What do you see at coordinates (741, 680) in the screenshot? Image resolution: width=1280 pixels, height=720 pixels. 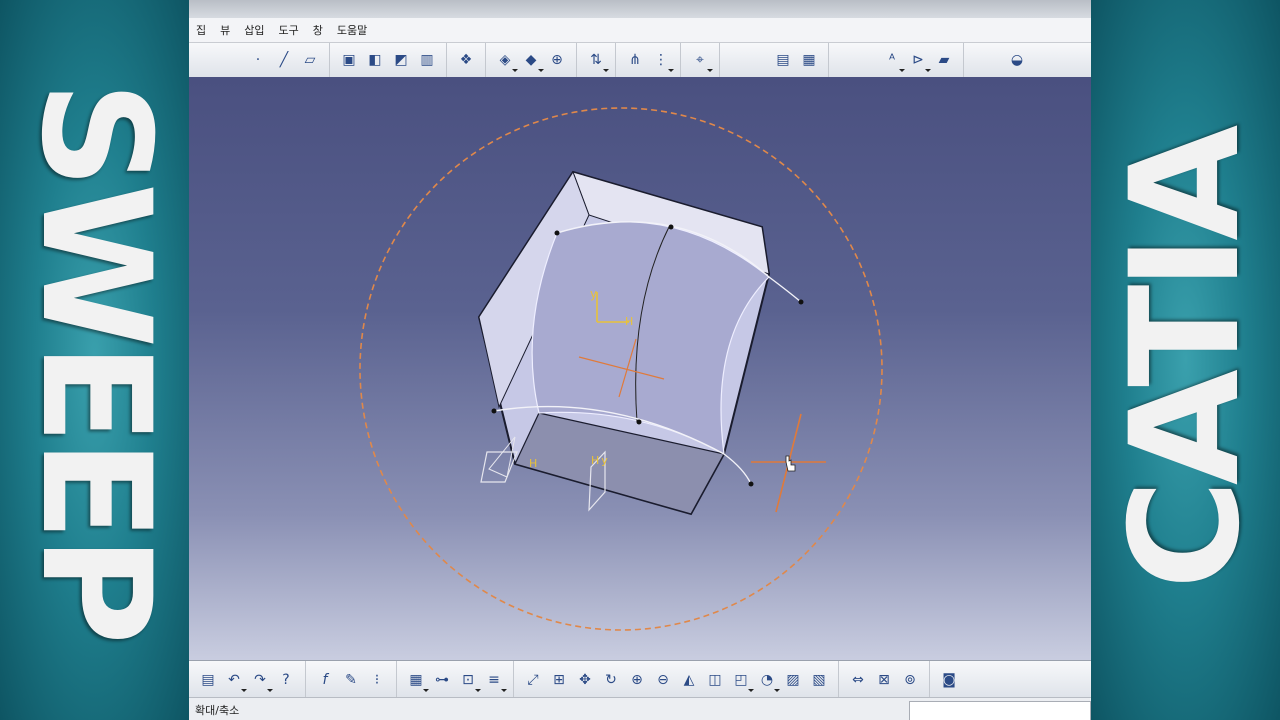 I see `shading-icon: ◰` at bounding box center [741, 680].